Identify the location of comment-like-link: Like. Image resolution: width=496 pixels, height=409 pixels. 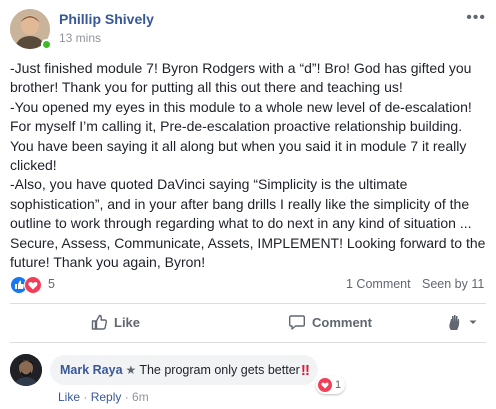
(69, 397).